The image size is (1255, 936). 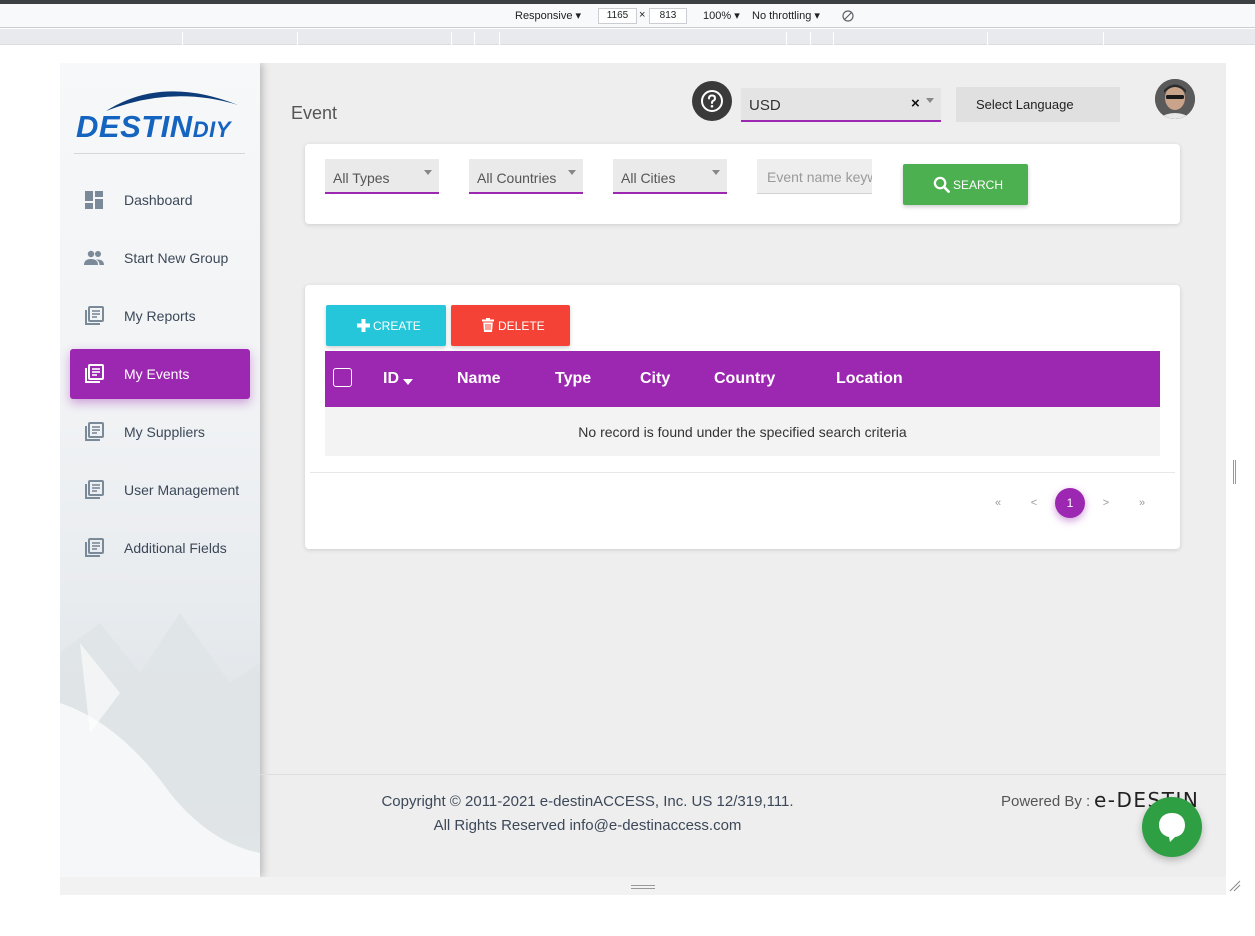 What do you see at coordinates (408, 382) in the screenshot?
I see `sort-desc-icon` at bounding box center [408, 382].